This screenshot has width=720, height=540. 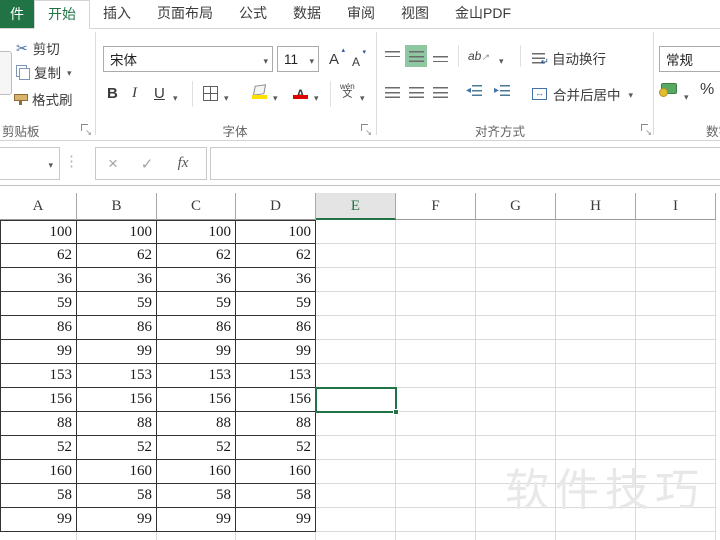 What do you see at coordinates (596, 206) in the screenshot?
I see `column-header: H` at bounding box center [596, 206].